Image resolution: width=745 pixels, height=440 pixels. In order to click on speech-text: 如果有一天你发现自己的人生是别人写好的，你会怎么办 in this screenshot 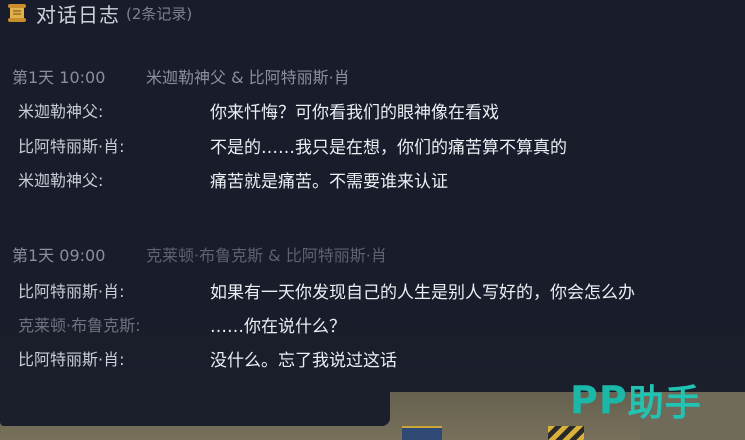, I will do `click(422, 292)`.